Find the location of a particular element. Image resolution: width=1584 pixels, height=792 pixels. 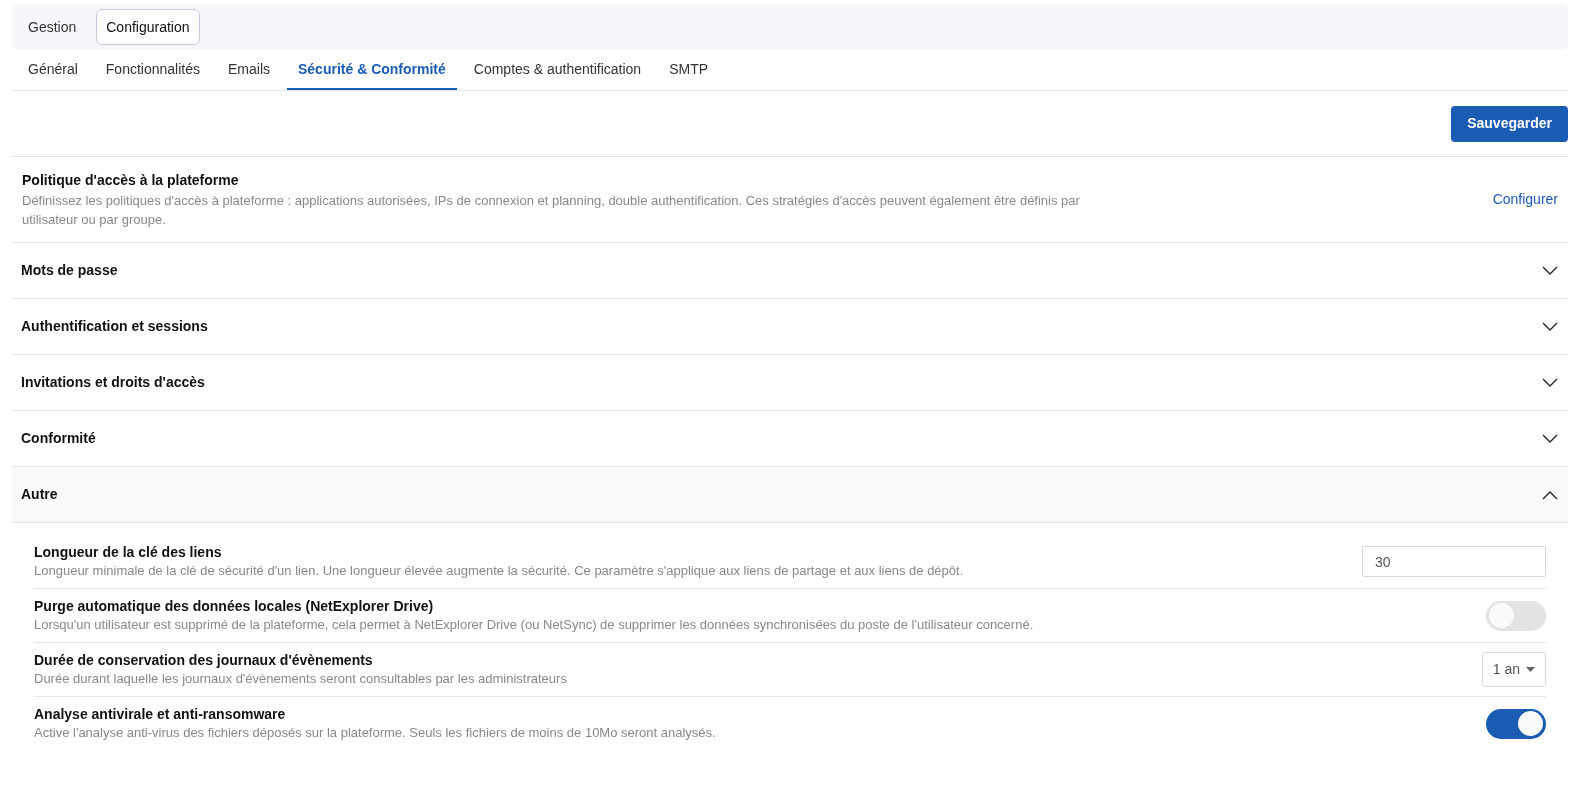

setting-description: Active l'analyse anti-virus des fichiers déposés sur la plateforme. Seuls les fichiers de moins de 10Mo seront analysés. is located at coordinates (375, 733).